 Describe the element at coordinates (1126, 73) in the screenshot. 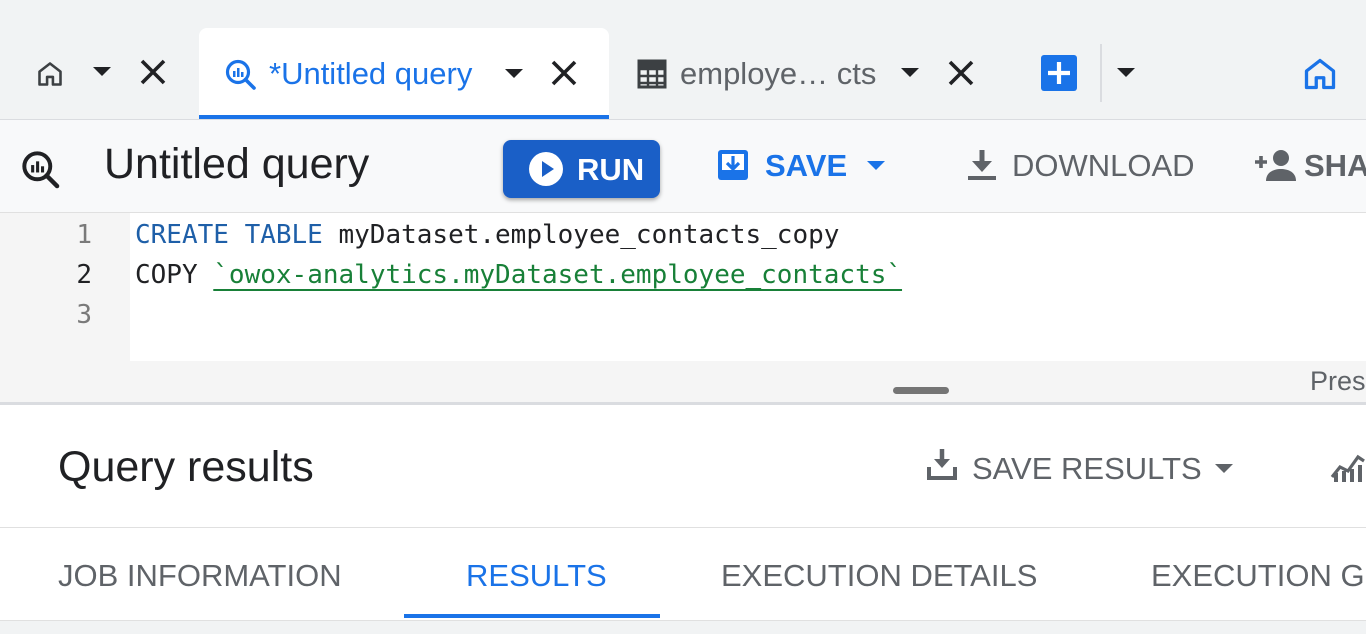

I see `tabs-menu-chevron-icon` at that location.